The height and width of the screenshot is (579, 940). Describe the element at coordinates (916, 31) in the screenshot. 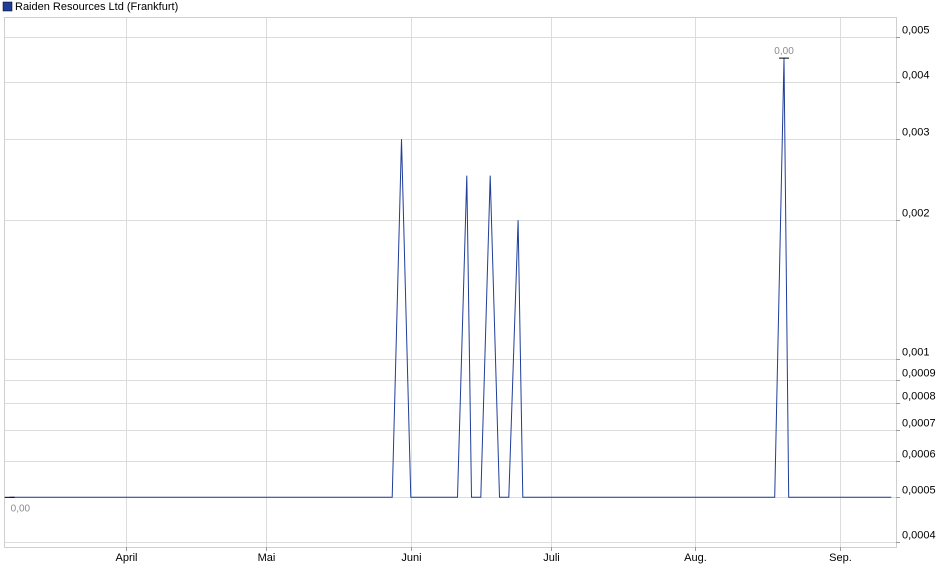

I see `y-tick-label: 0,005` at that location.